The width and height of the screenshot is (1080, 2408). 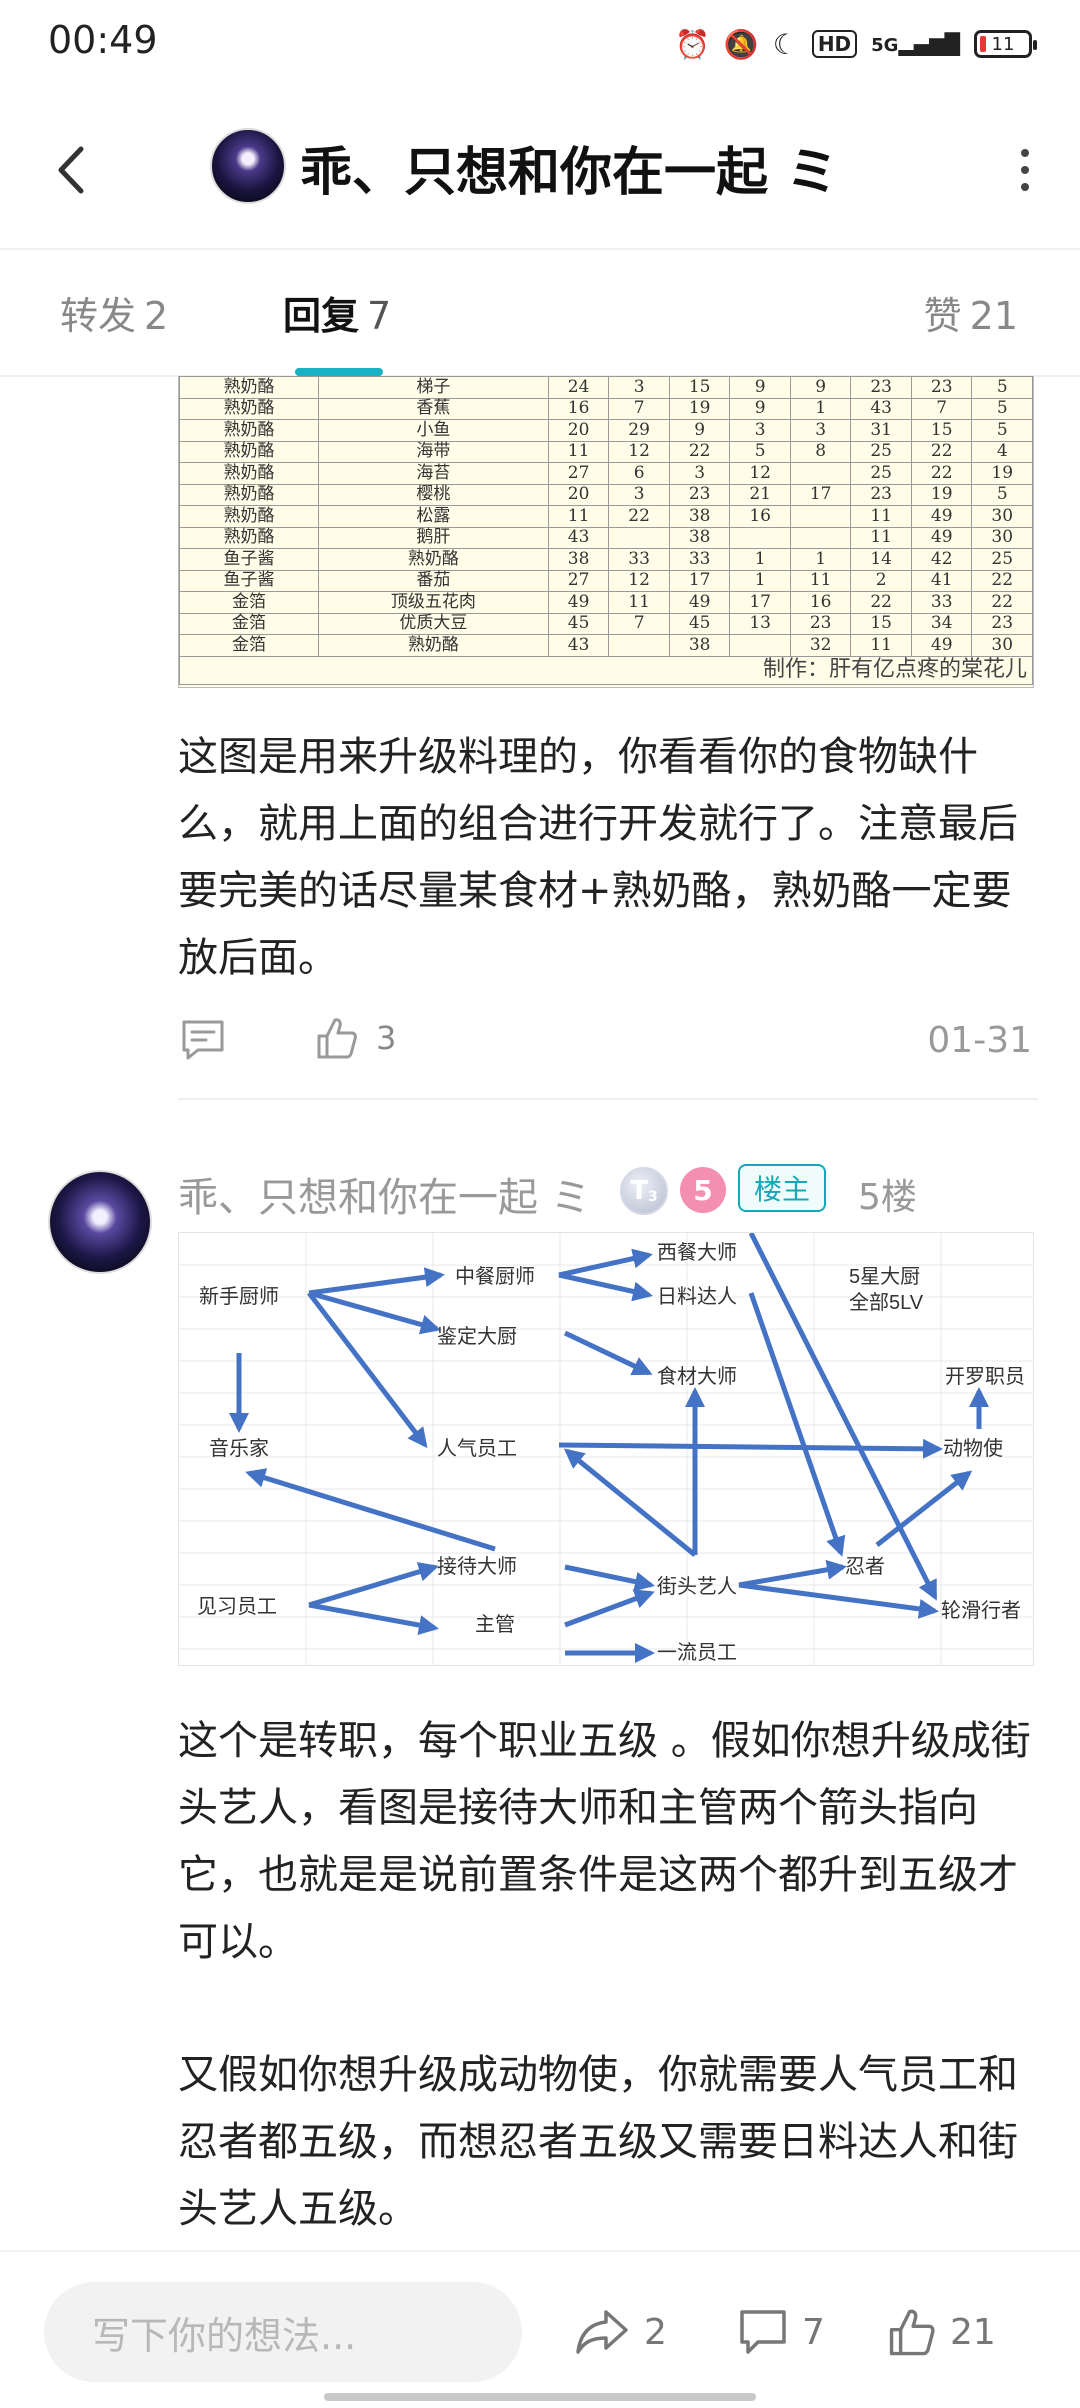 What do you see at coordinates (697, 1376) in the screenshot?
I see `job-food-master: 食材大师` at bounding box center [697, 1376].